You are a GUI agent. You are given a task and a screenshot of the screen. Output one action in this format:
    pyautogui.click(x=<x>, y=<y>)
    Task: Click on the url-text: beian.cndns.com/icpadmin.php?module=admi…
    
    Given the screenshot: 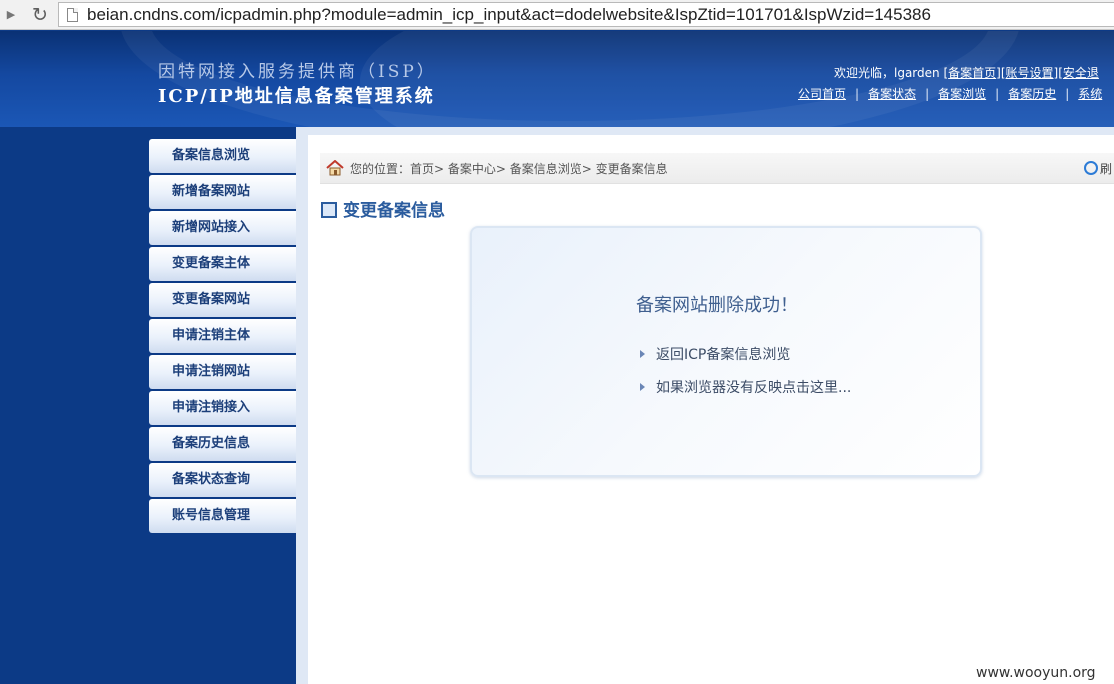 What is the action you would take?
    pyautogui.click(x=509, y=15)
    